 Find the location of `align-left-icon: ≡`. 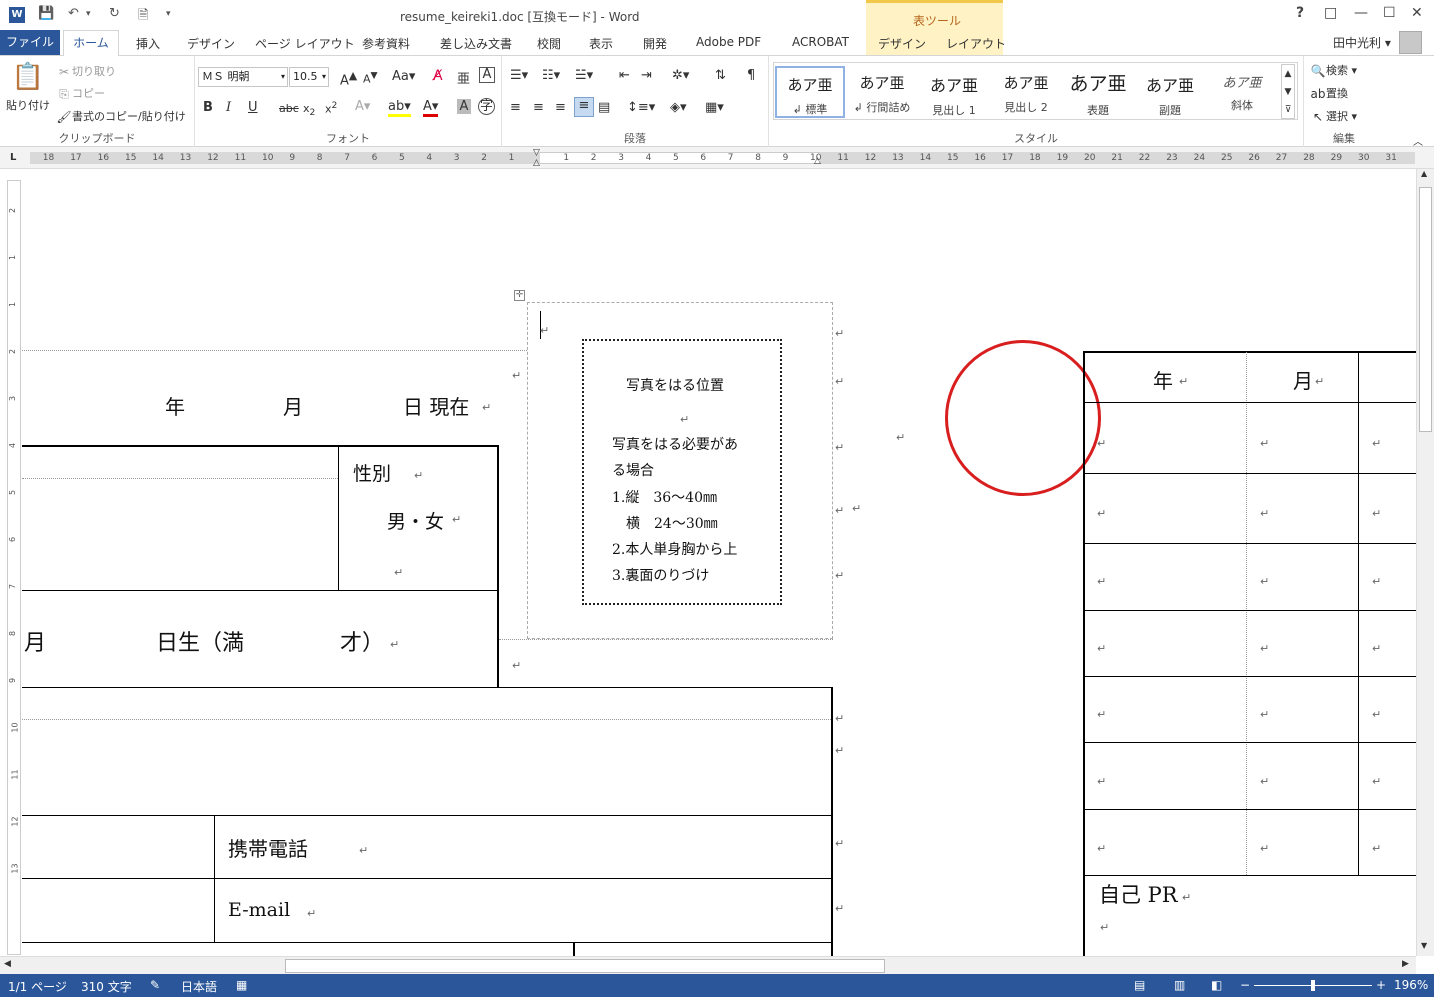

align-left-icon: ≡ is located at coordinates (515, 107).